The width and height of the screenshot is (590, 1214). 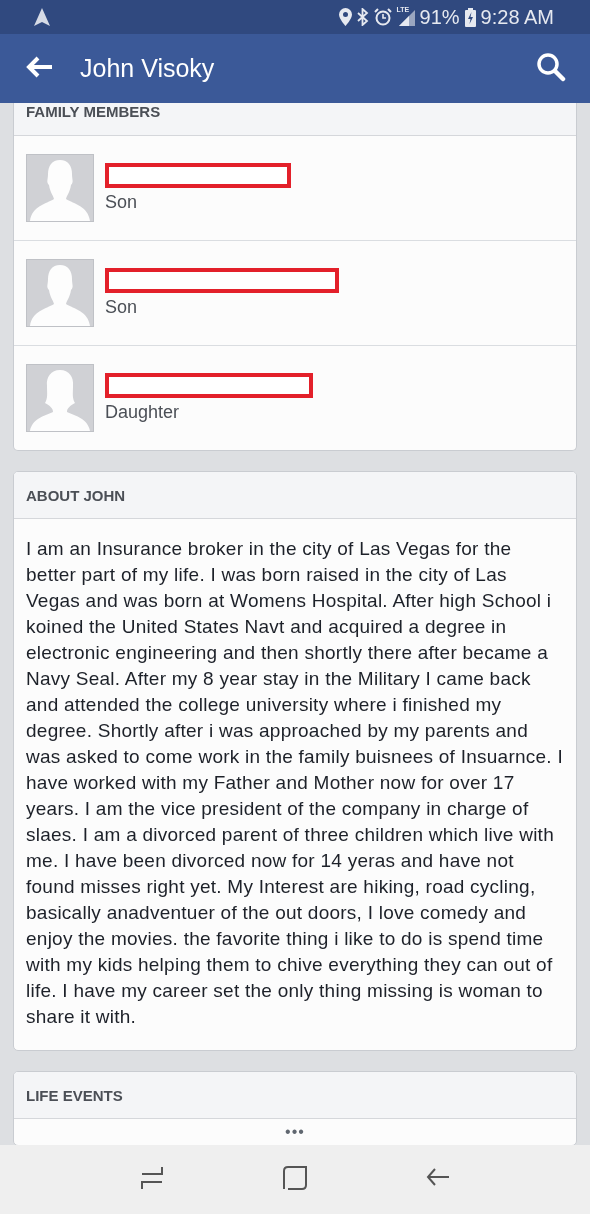 What do you see at coordinates (362, 17) in the screenshot?
I see `bluetooth-icon` at bounding box center [362, 17].